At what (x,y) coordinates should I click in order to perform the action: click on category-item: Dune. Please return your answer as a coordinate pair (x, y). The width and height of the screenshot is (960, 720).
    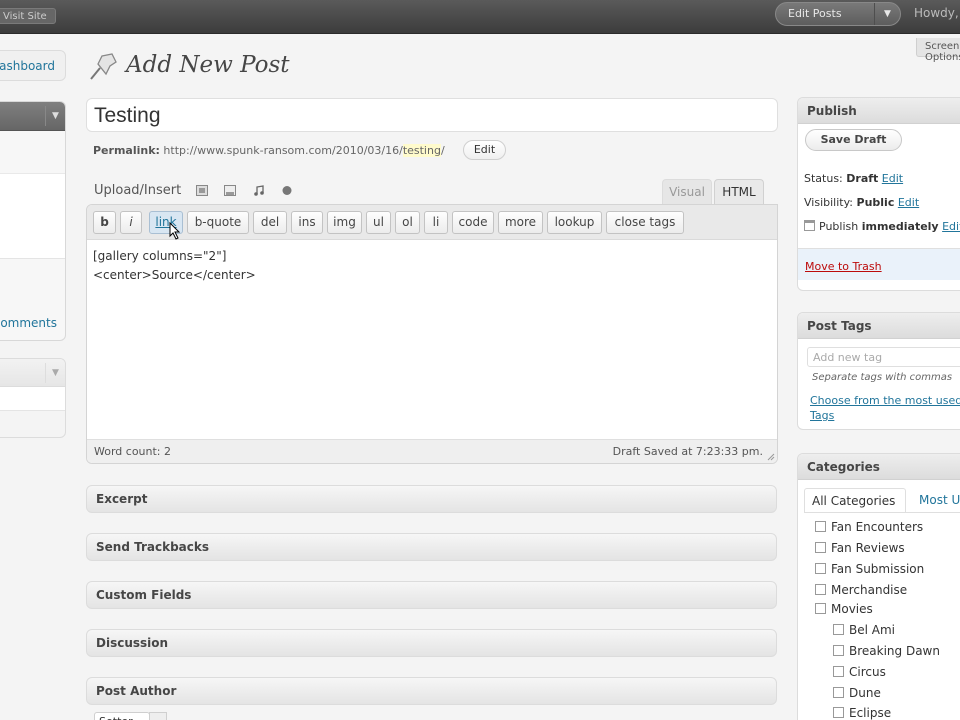
    Looking at the image, I should click on (857, 693).